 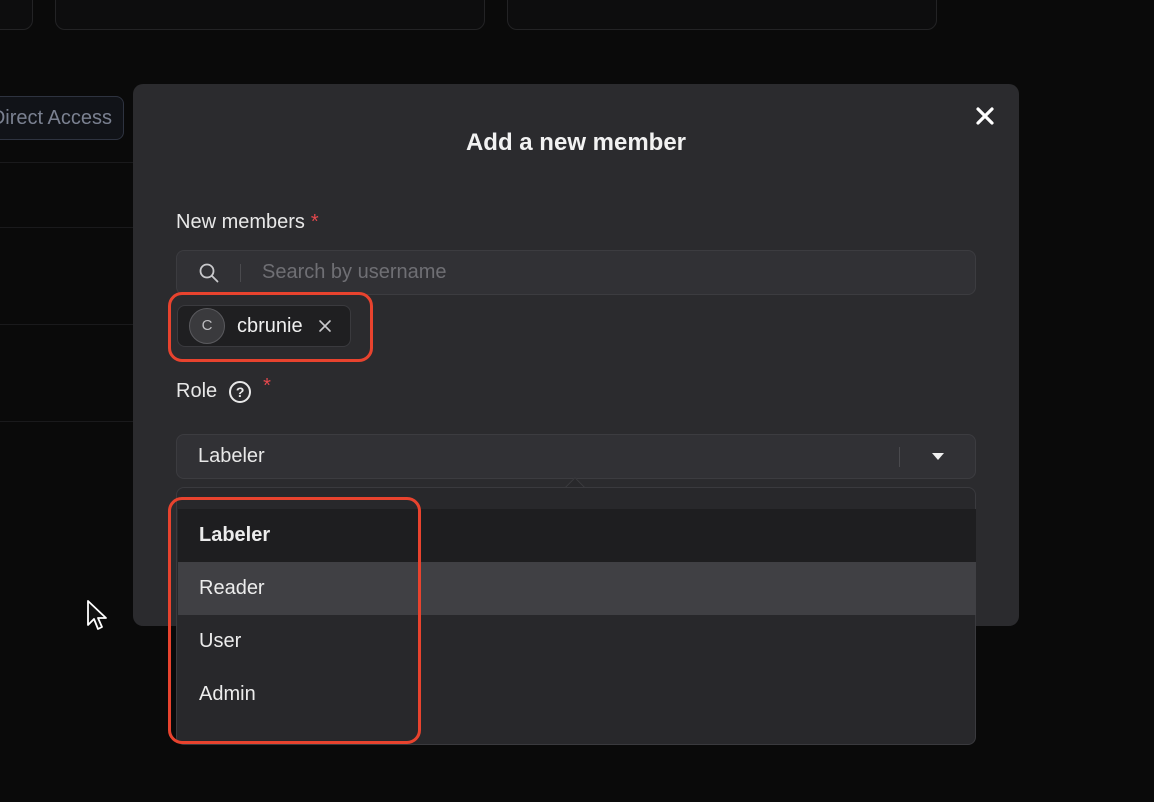 I want to click on role-label: Role ? *, so click(x=223, y=389).